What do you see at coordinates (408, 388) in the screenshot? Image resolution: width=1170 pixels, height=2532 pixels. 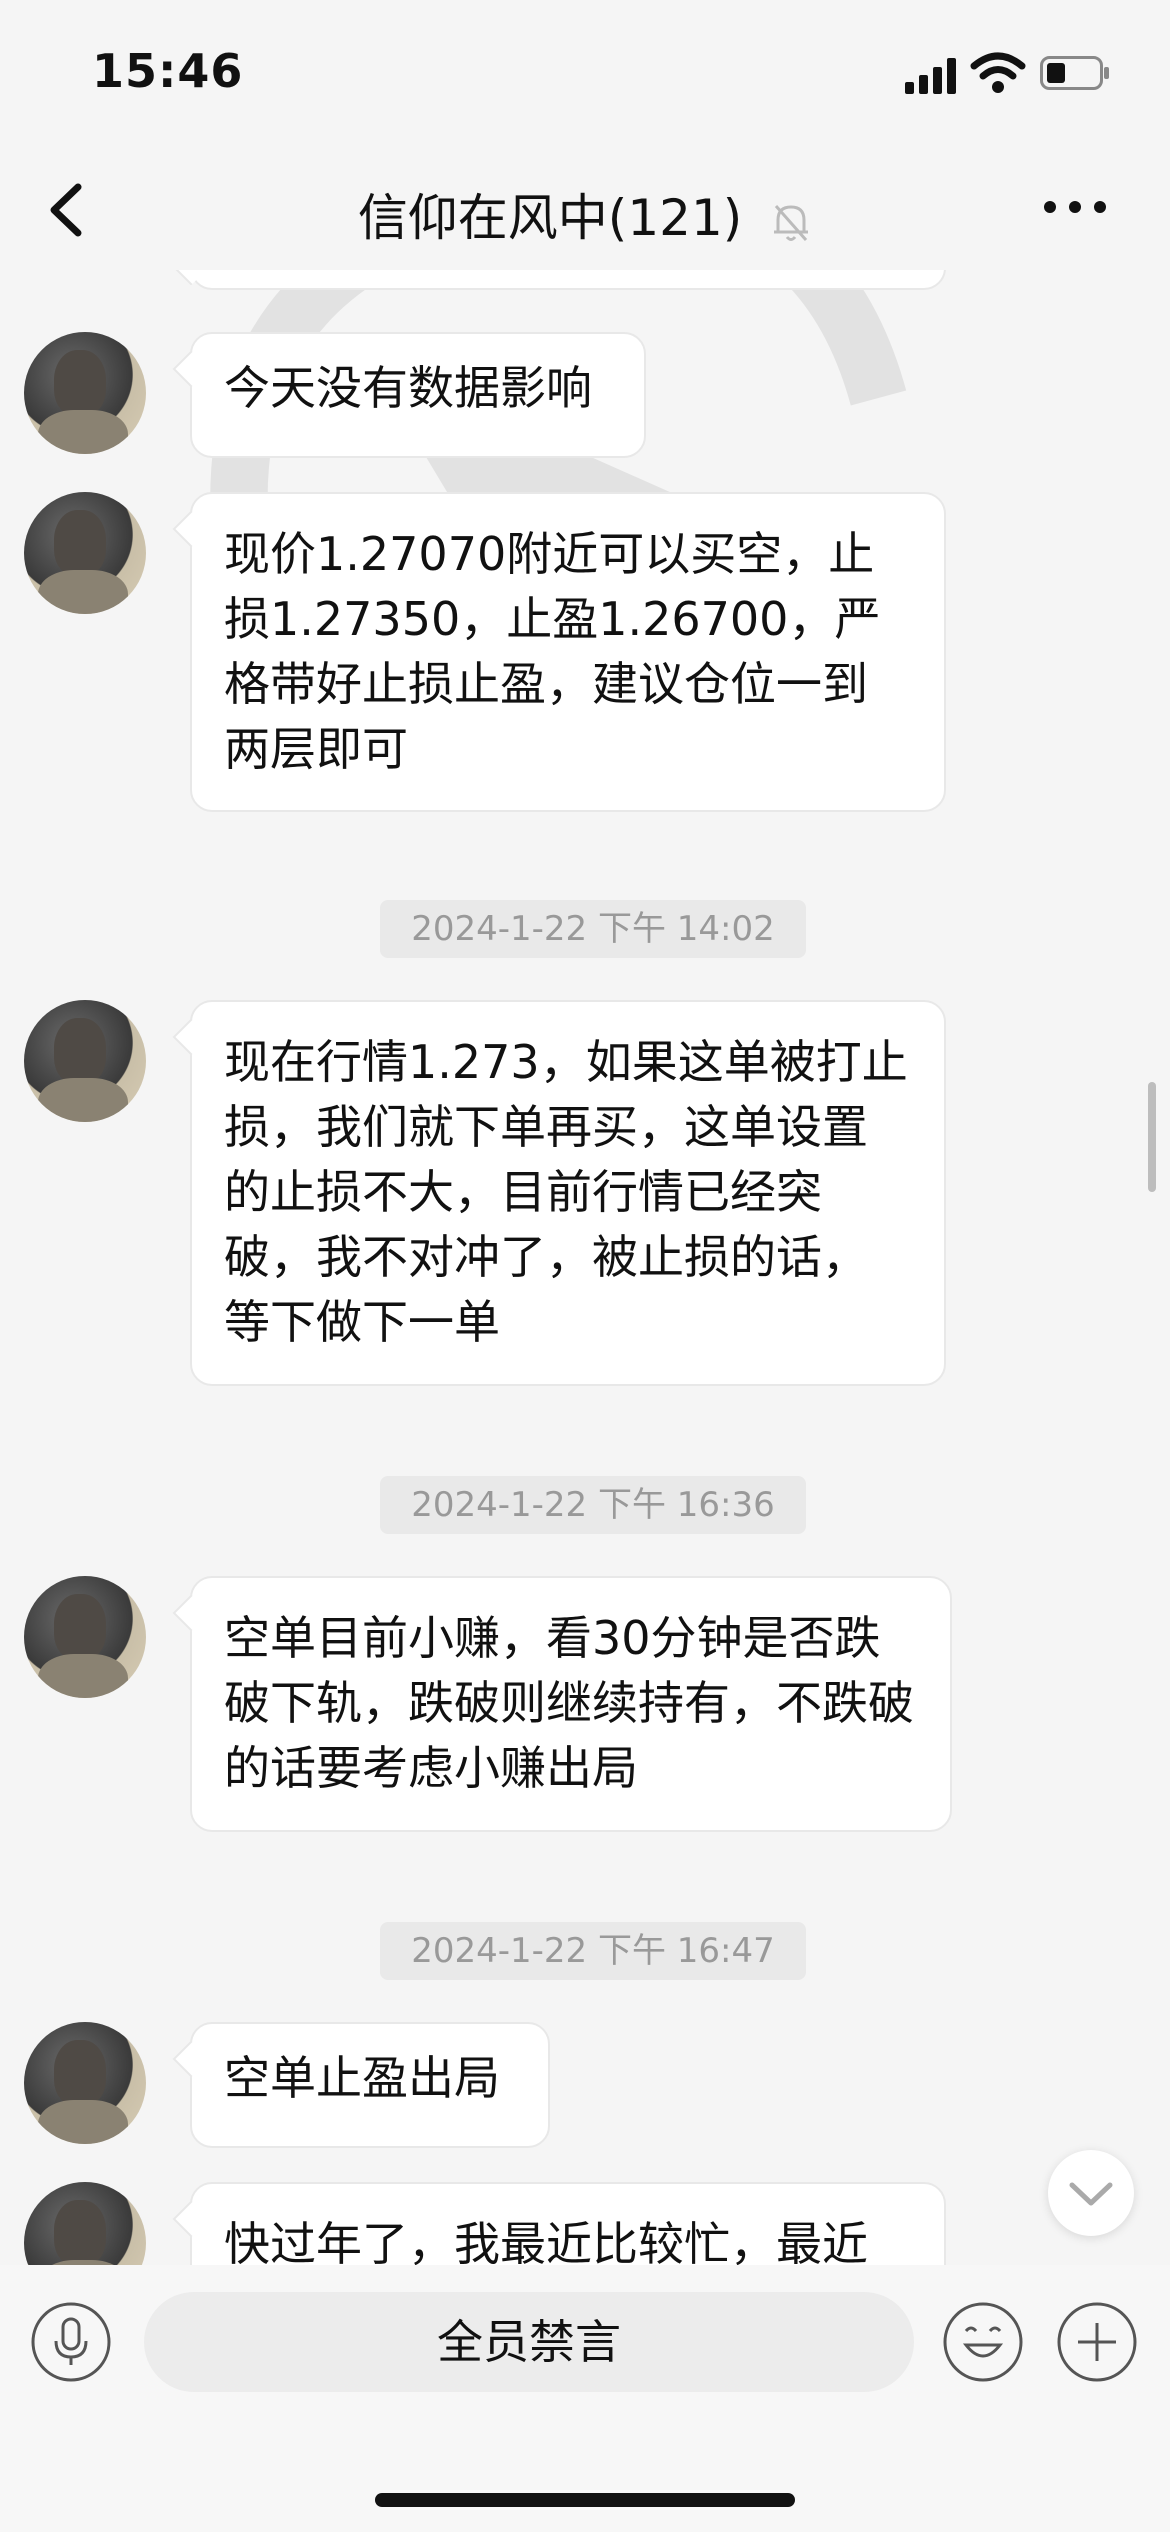 I see `message-text: 今天没有数据影响` at bounding box center [408, 388].